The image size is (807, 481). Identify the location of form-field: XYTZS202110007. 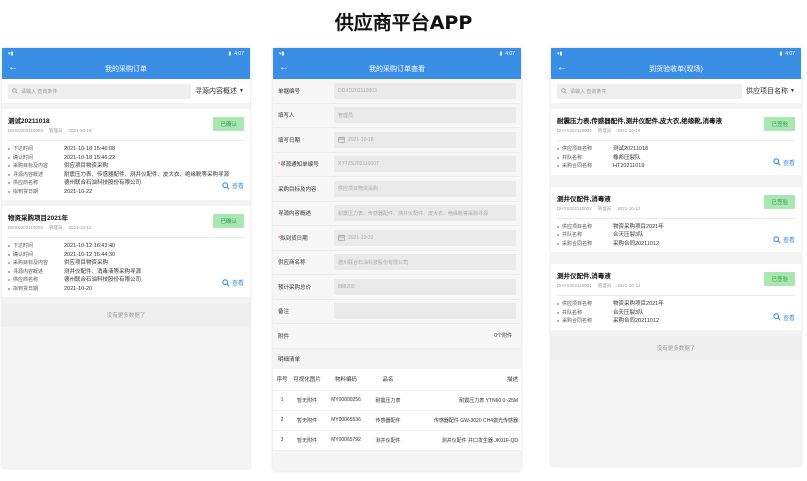
(425, 164).